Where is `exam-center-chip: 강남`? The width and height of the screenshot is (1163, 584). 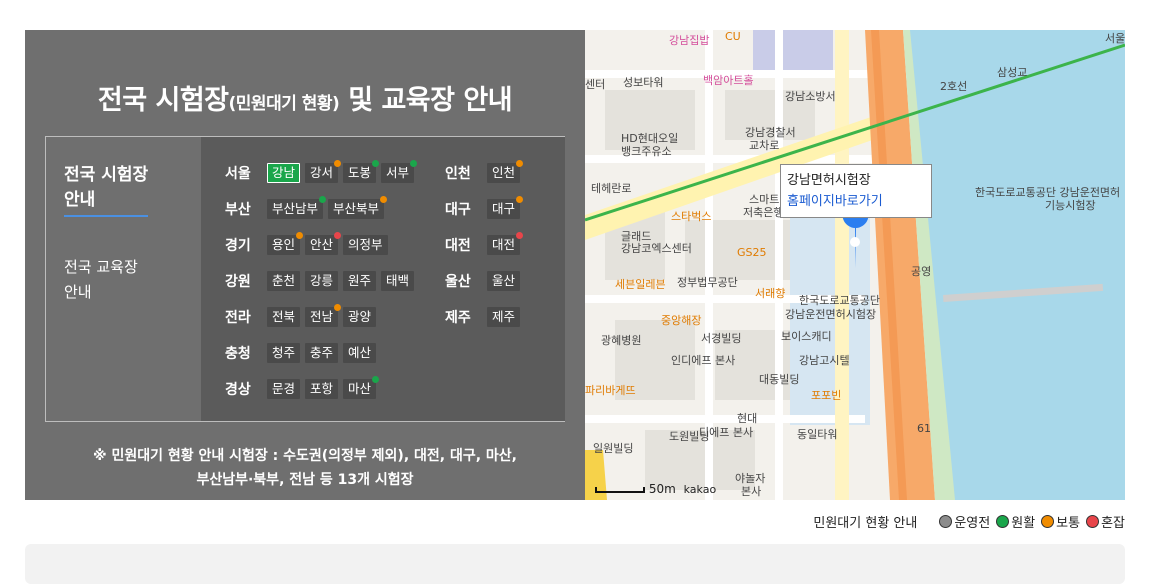
exam-center-chip: 강남 is located at coordinates (284, 173).